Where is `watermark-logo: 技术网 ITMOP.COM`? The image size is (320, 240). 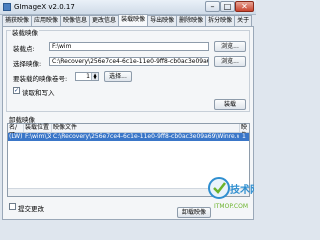 watermark-logo: 技术网 ITMOP.COM is located at coordinates (234, 195).